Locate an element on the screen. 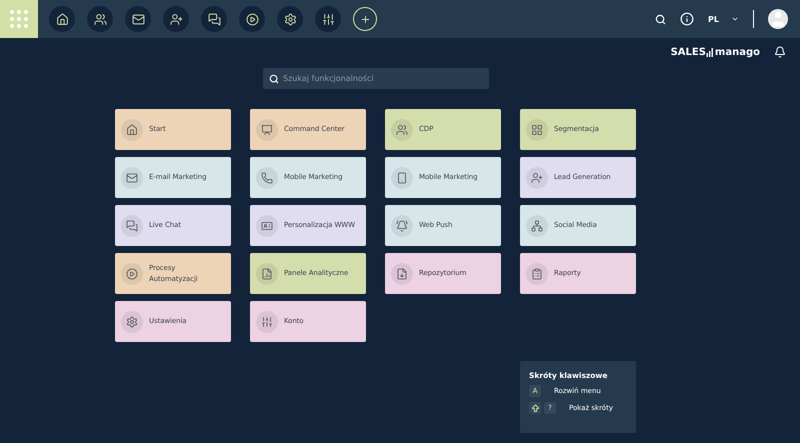  search-icon is located at coordinates (274, 79).